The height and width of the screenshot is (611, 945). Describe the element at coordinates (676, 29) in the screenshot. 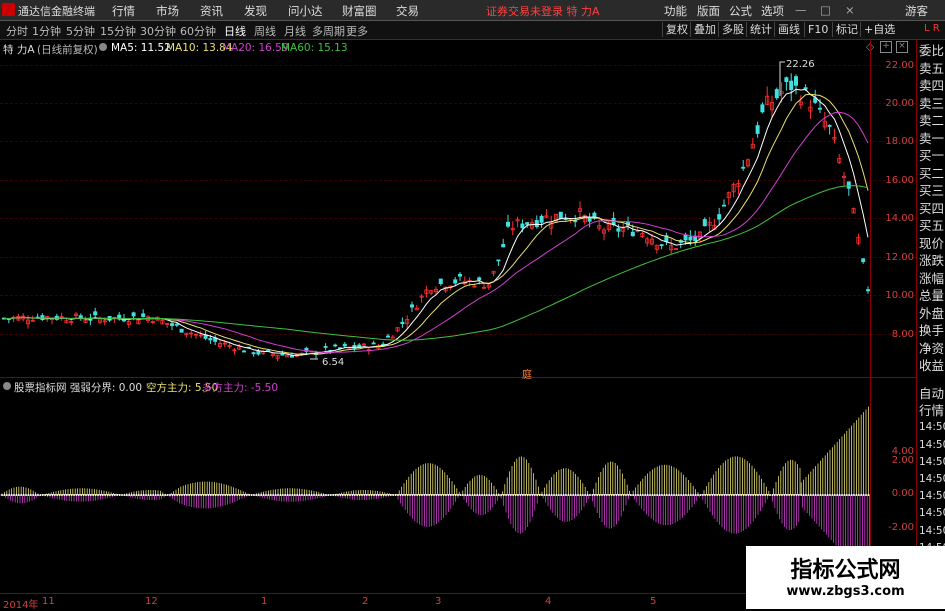

I see `adjust-button: 复权` at that location.